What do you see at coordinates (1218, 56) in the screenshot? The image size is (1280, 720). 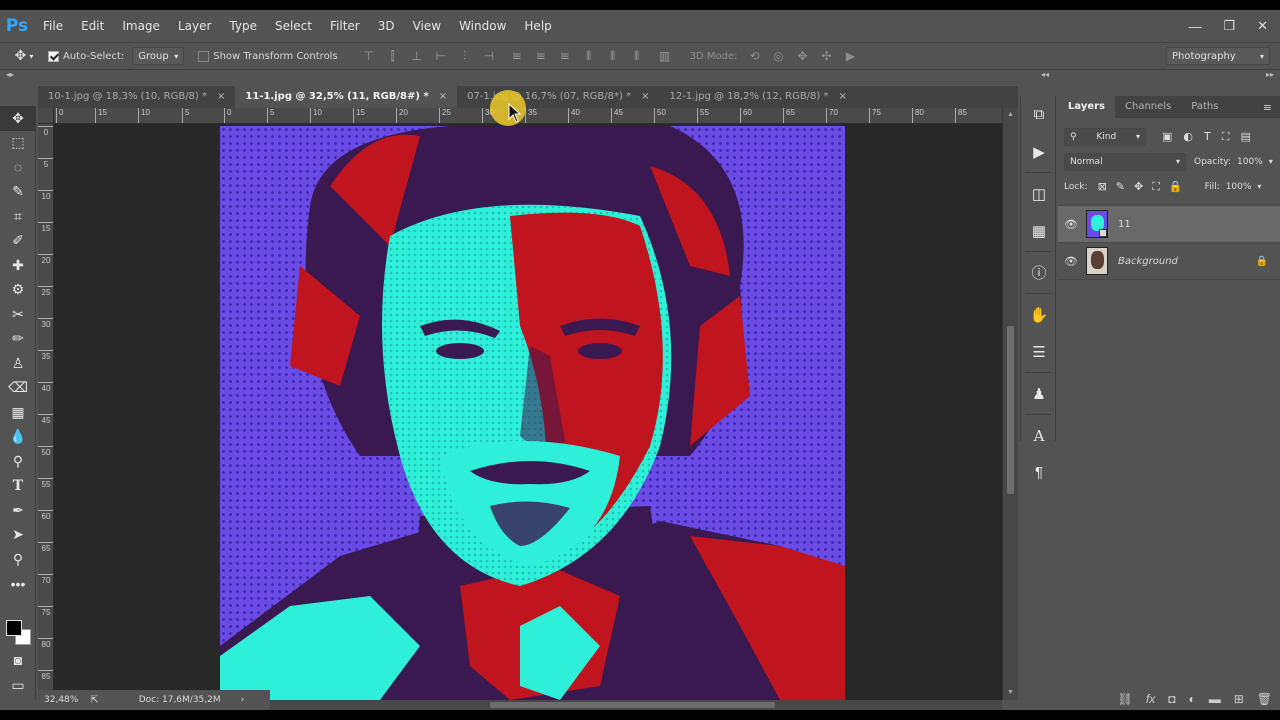 I see `workspace-switcher: Photography ▾` at bounding box center [1218, 56].